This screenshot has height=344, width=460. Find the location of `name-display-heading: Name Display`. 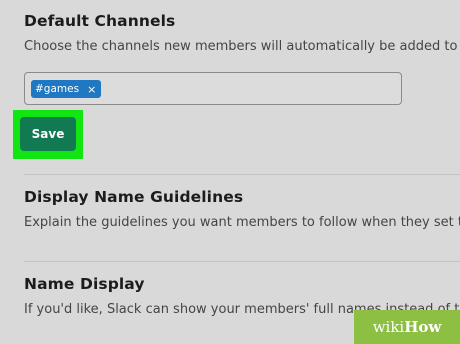

name-display-heading: Name Display is located at coordinates (84, 284).